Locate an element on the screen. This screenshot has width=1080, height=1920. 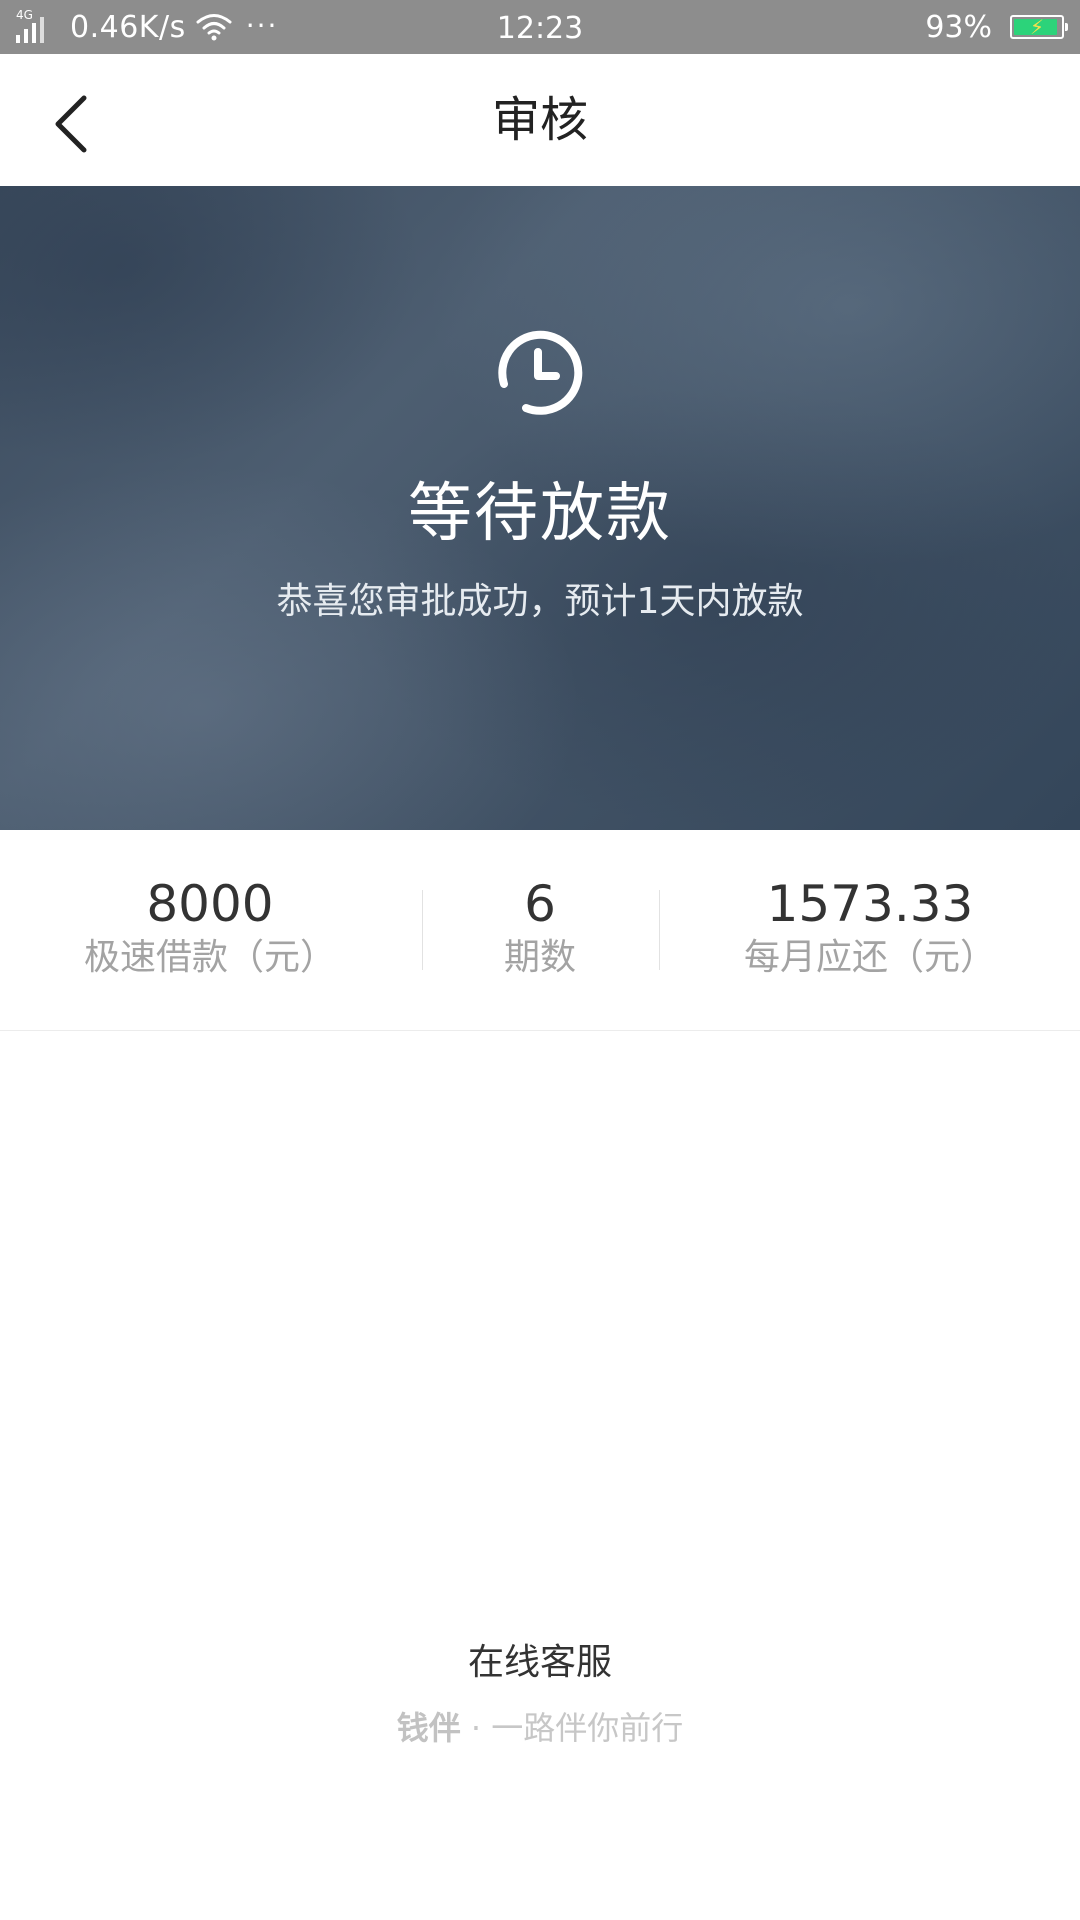
loan-amount-stat: 8000 极速借款（元） is located at coordinates (210, 928).